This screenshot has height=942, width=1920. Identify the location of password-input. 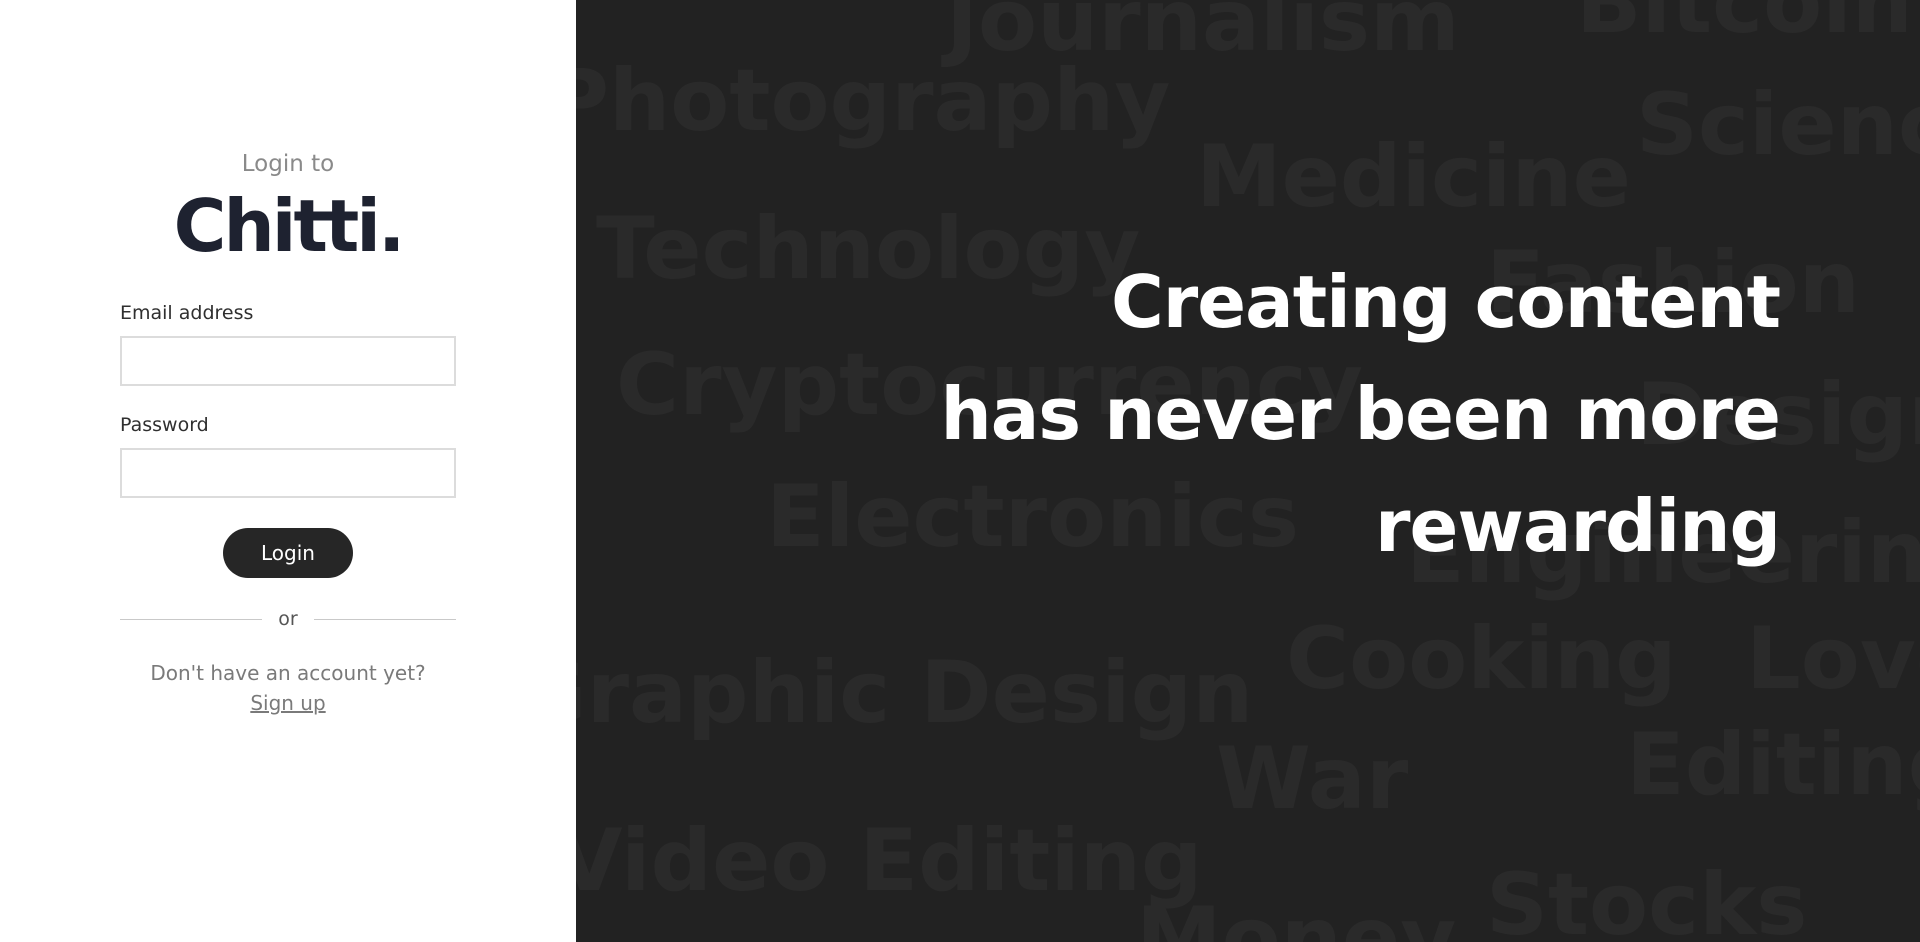
(288, 473).